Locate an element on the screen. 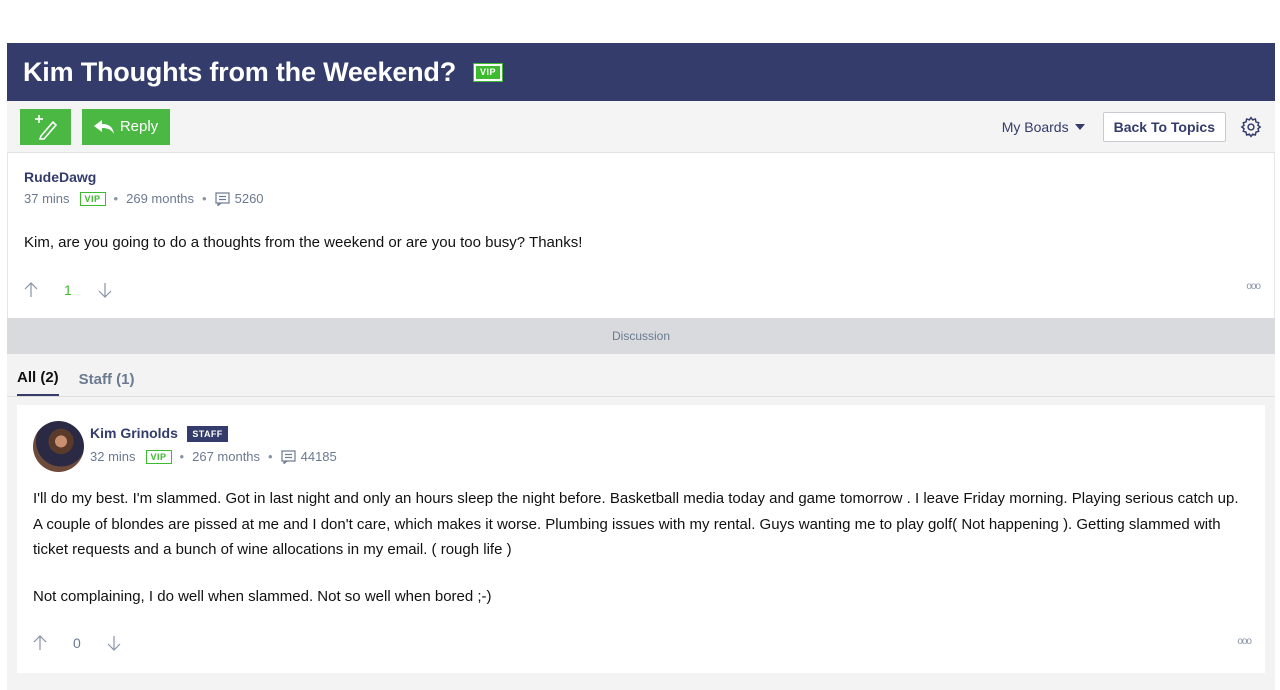  tab-all: All (2) is located at coordinates (38, 382).